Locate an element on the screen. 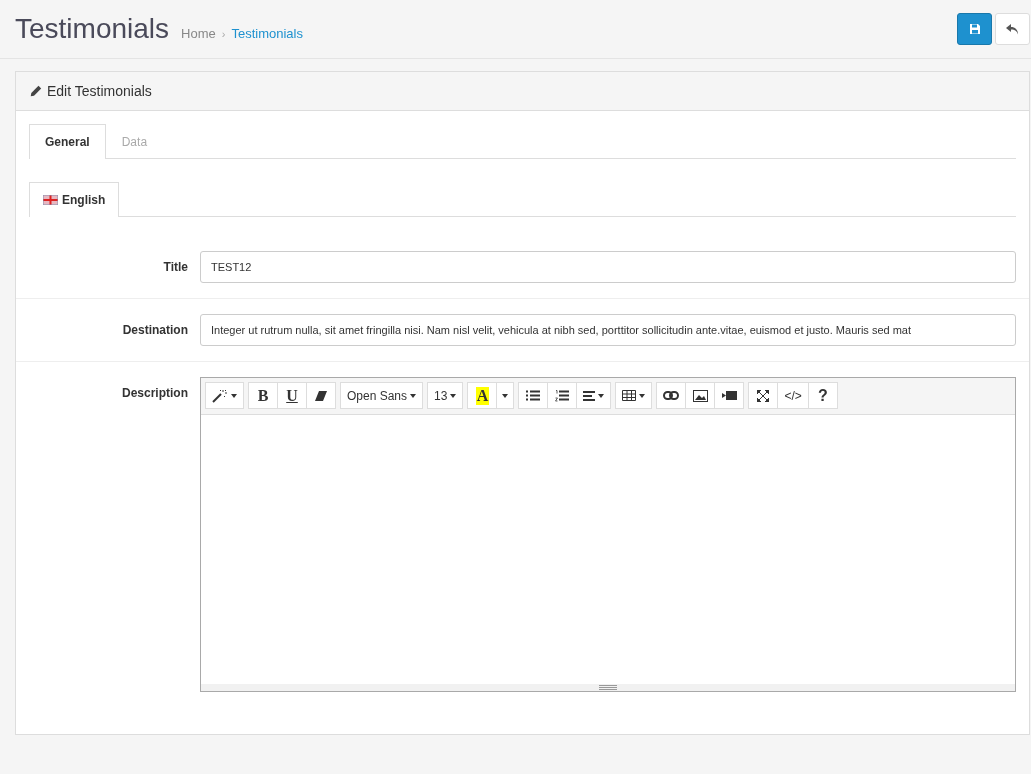 This screenshot has height=774, width=1031. fullscreen-icon is located at coordinates (763, 395).